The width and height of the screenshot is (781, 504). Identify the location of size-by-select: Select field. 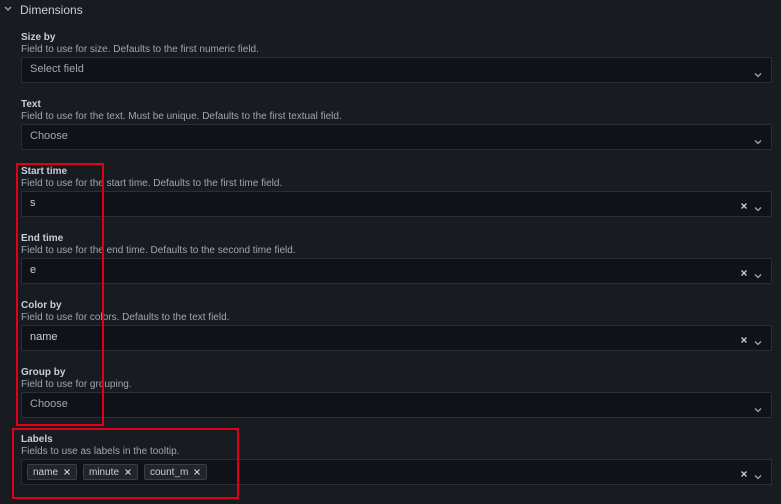
(396, 70).